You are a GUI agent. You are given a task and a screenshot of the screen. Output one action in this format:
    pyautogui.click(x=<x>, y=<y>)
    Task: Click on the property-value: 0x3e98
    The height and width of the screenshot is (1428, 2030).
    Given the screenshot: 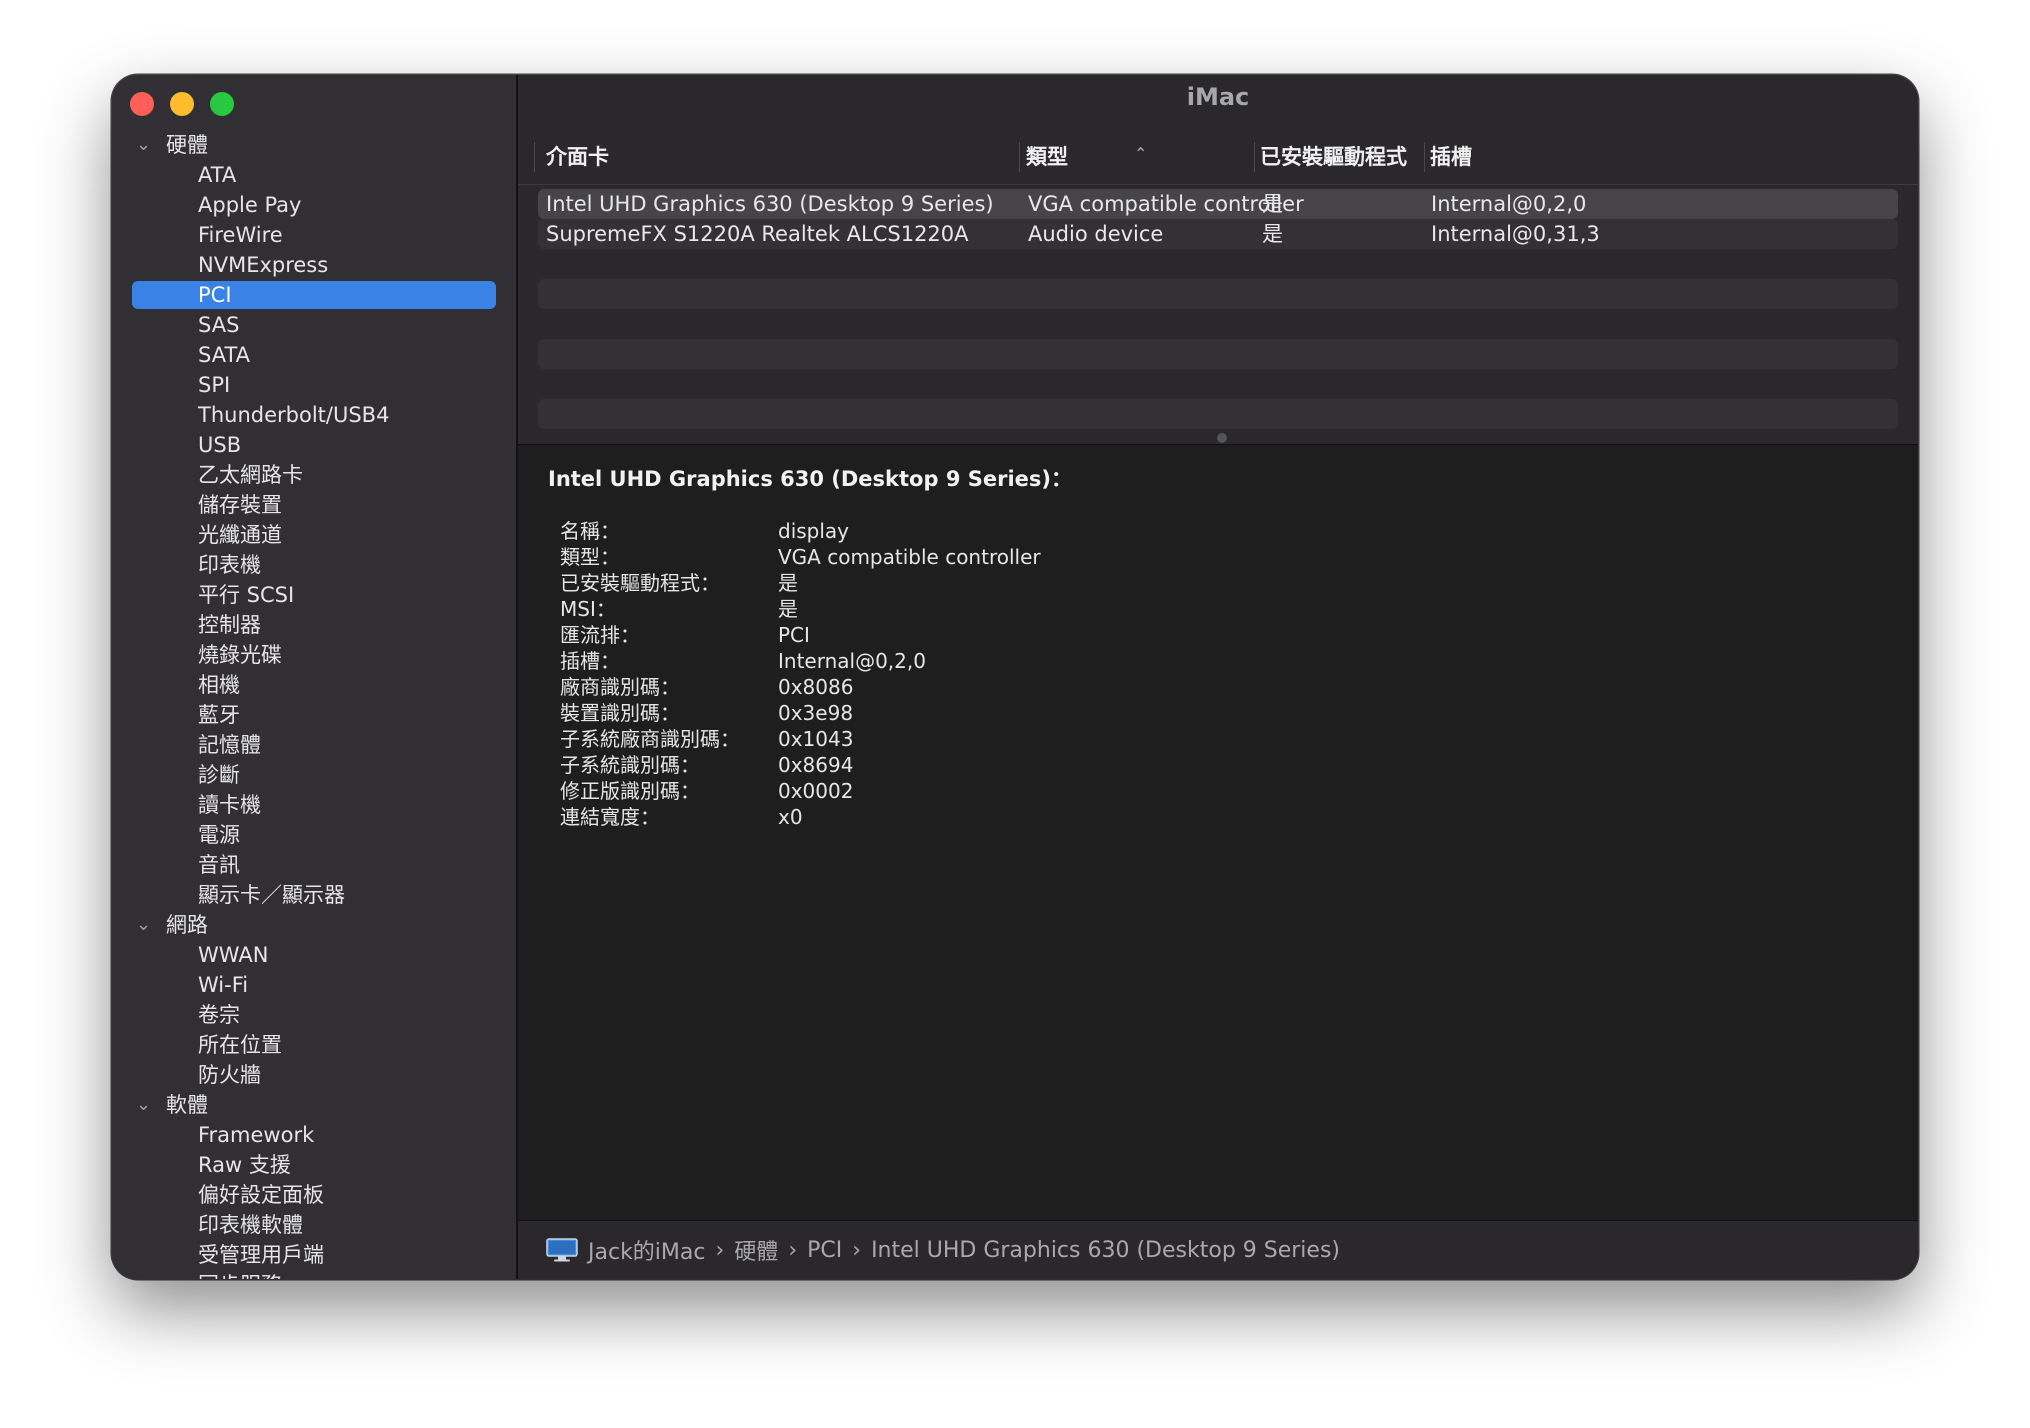 What is the action you would take?
    pyautogui.click(x=816, y=713)
    